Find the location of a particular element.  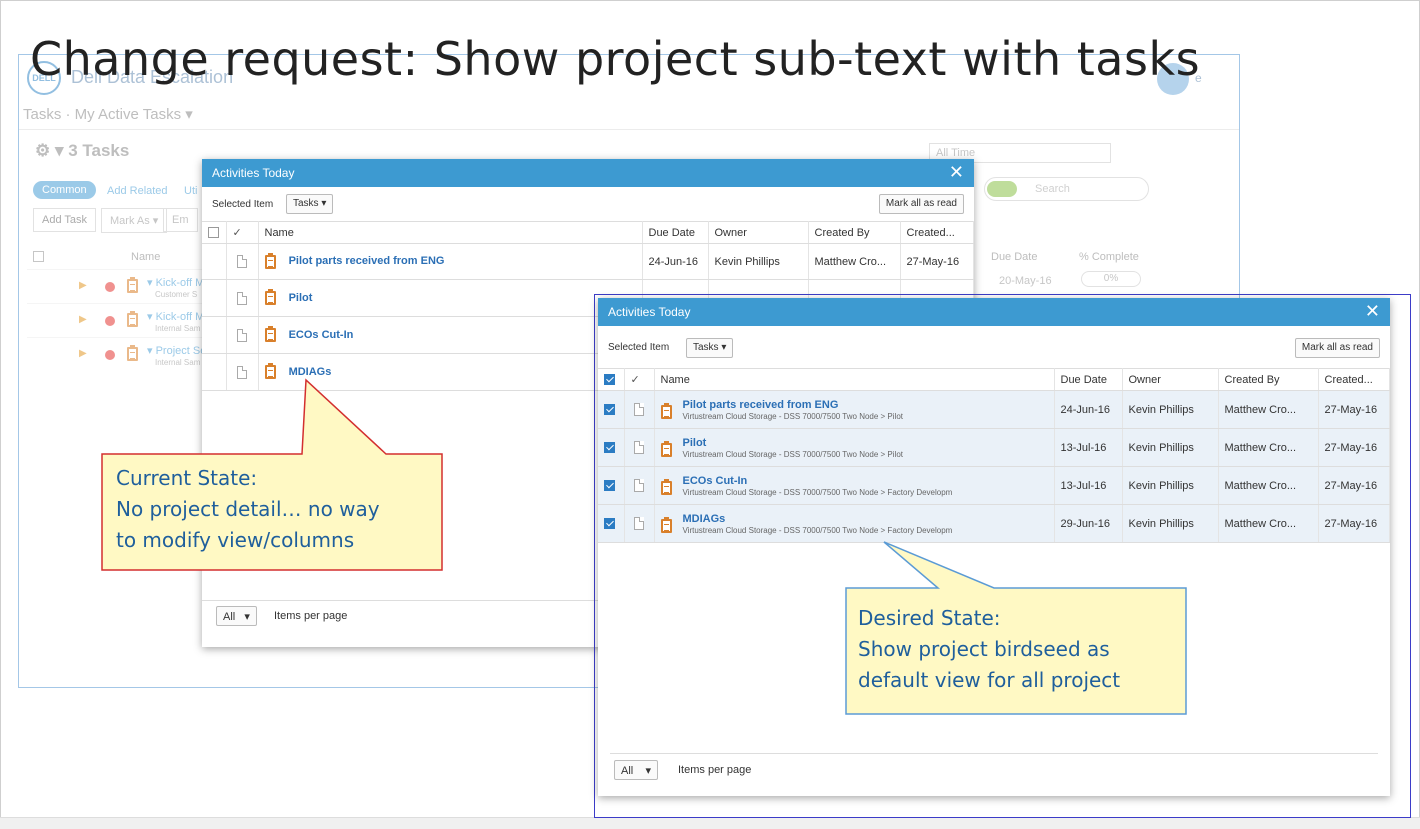

add-task-button: Add Task is located at coordinates (65, 220).